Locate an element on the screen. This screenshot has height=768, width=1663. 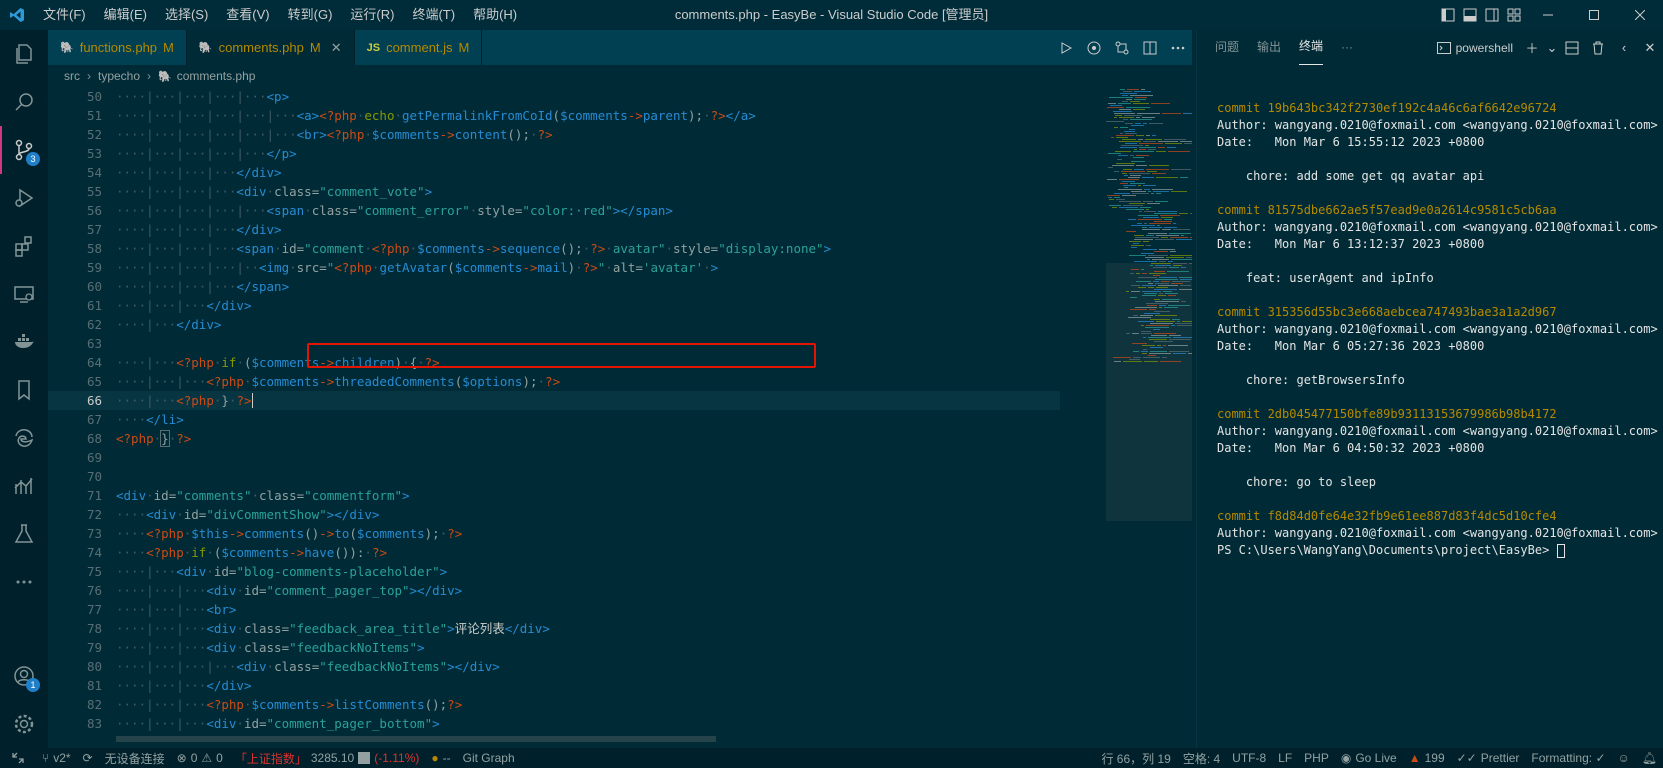
split-terminal-icon is located at coordinates (1572, 48).